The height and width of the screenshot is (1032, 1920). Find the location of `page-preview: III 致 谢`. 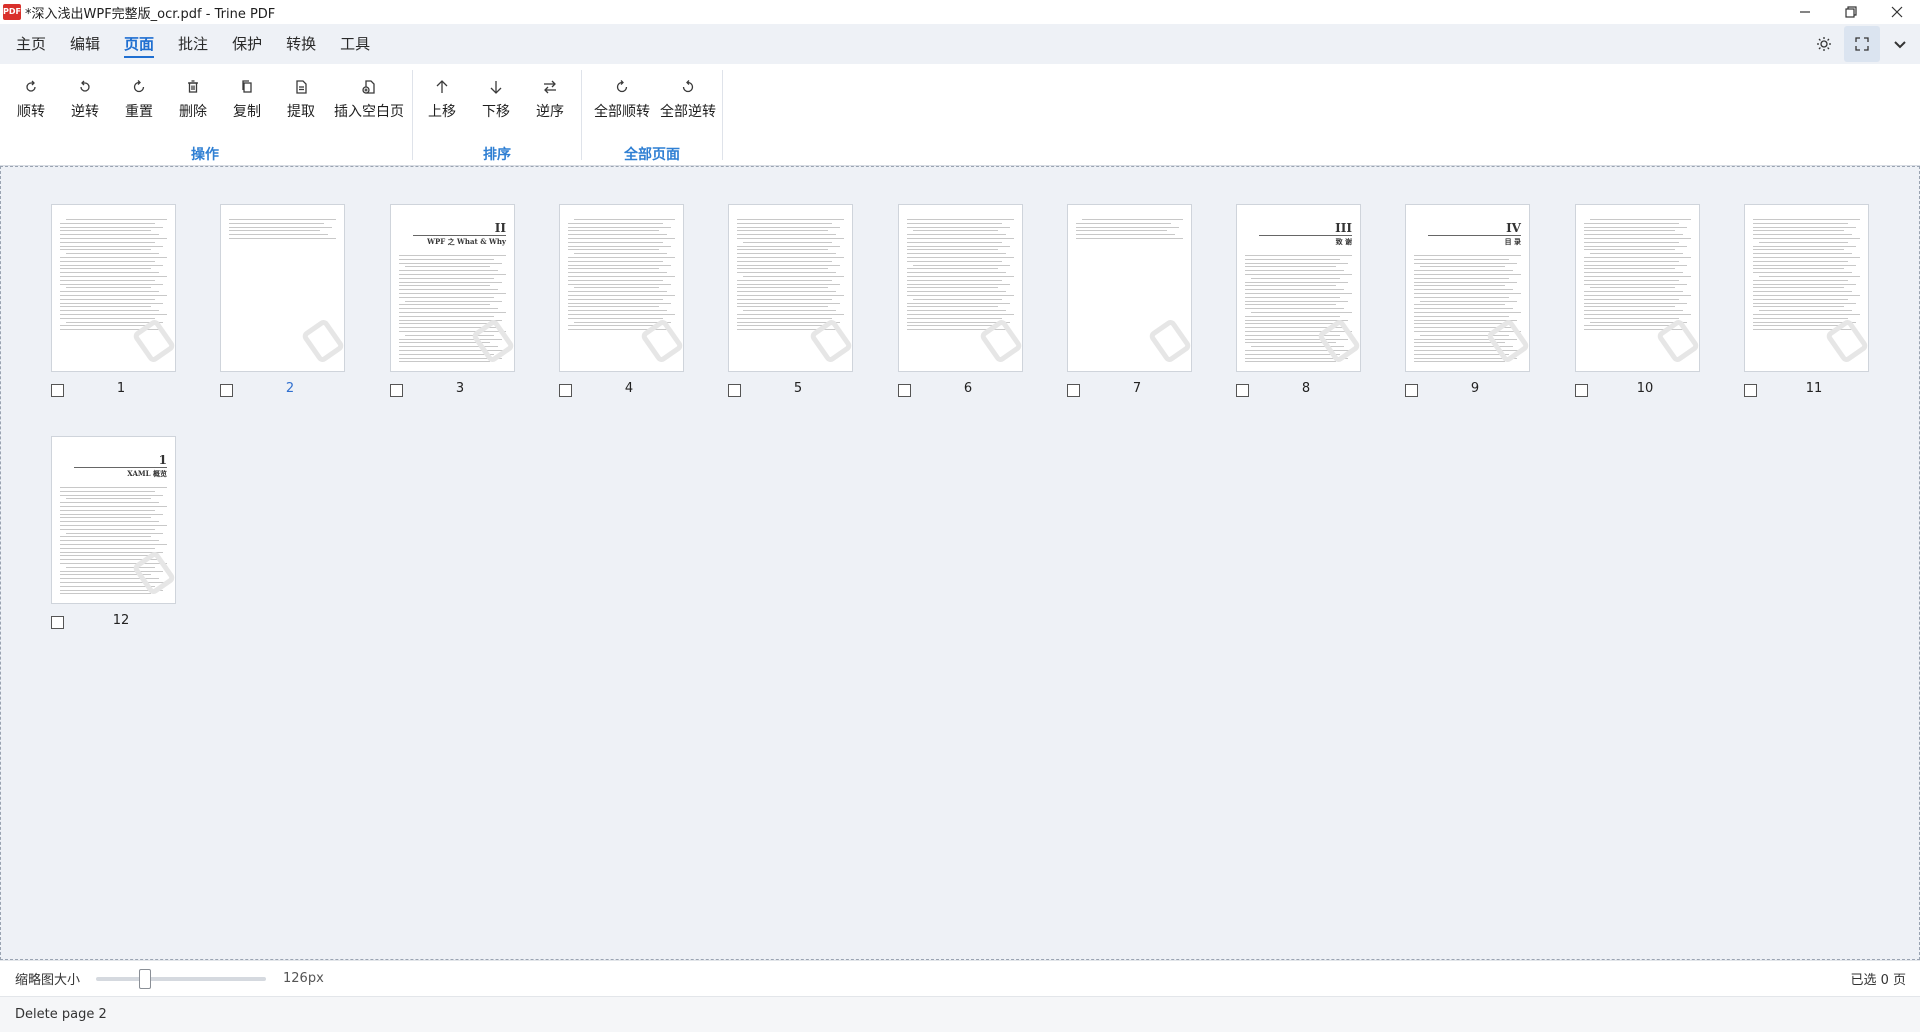

page-preview: III 致 谢 is located at coordinates (1298, 288).